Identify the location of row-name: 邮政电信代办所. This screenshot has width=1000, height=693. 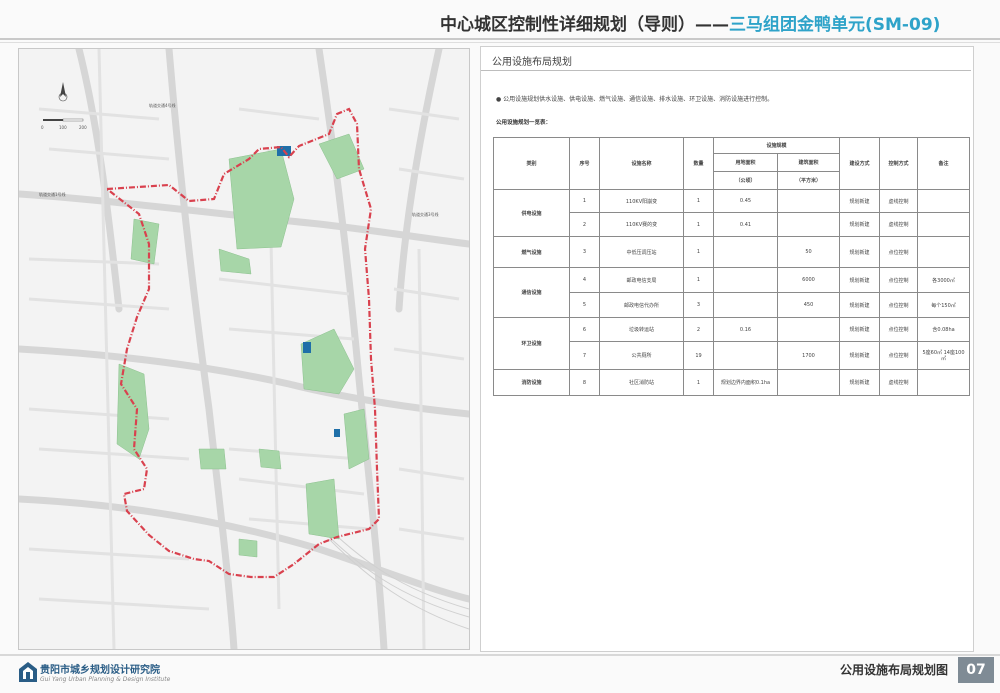
(641, 305).